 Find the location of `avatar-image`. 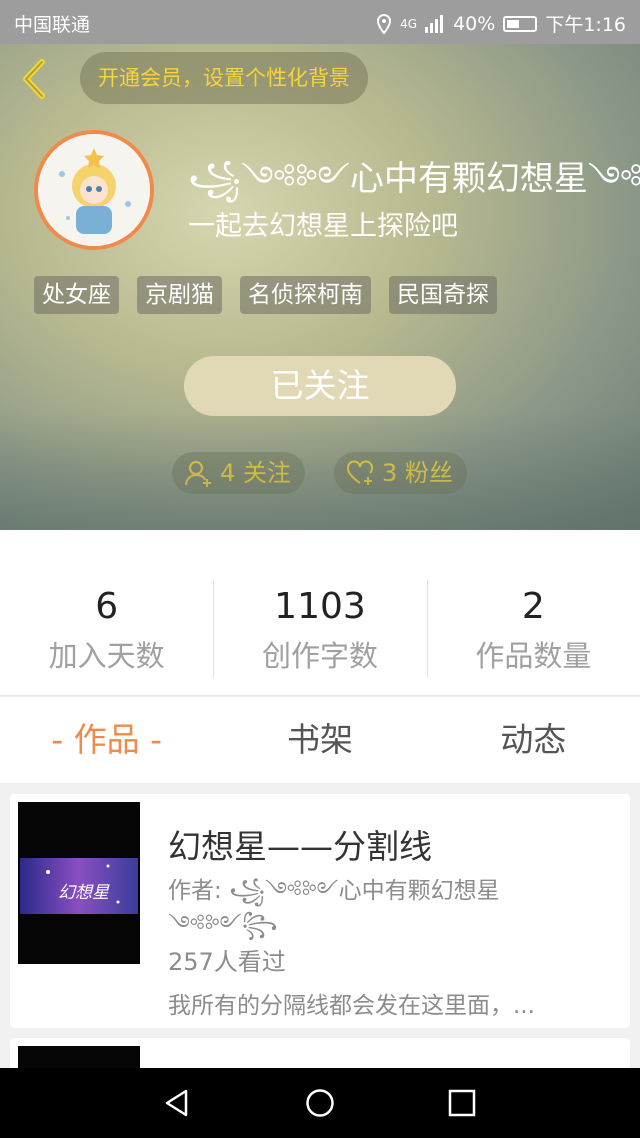

avatar-image is located at coordinates (94, 190).